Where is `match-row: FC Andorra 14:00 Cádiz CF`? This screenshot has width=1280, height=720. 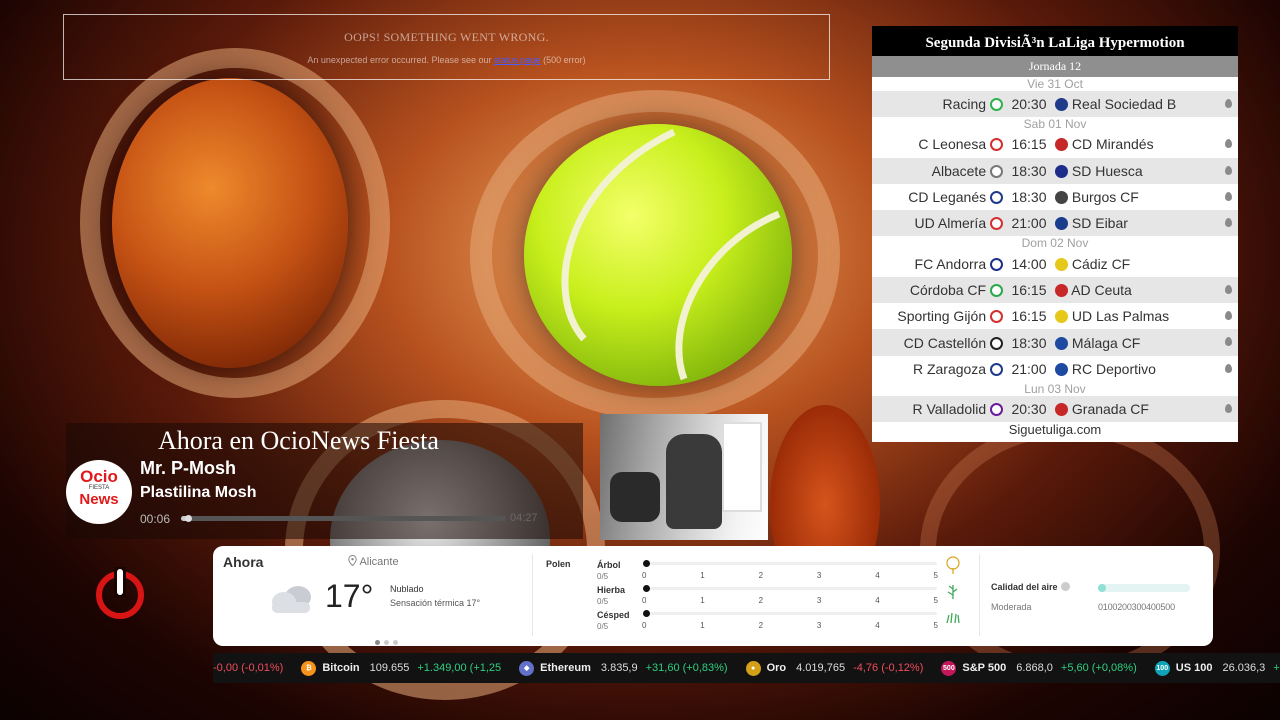 match-row: FC Andorra 14:00 Cádiz CF is located at coordinates (1055, 263).